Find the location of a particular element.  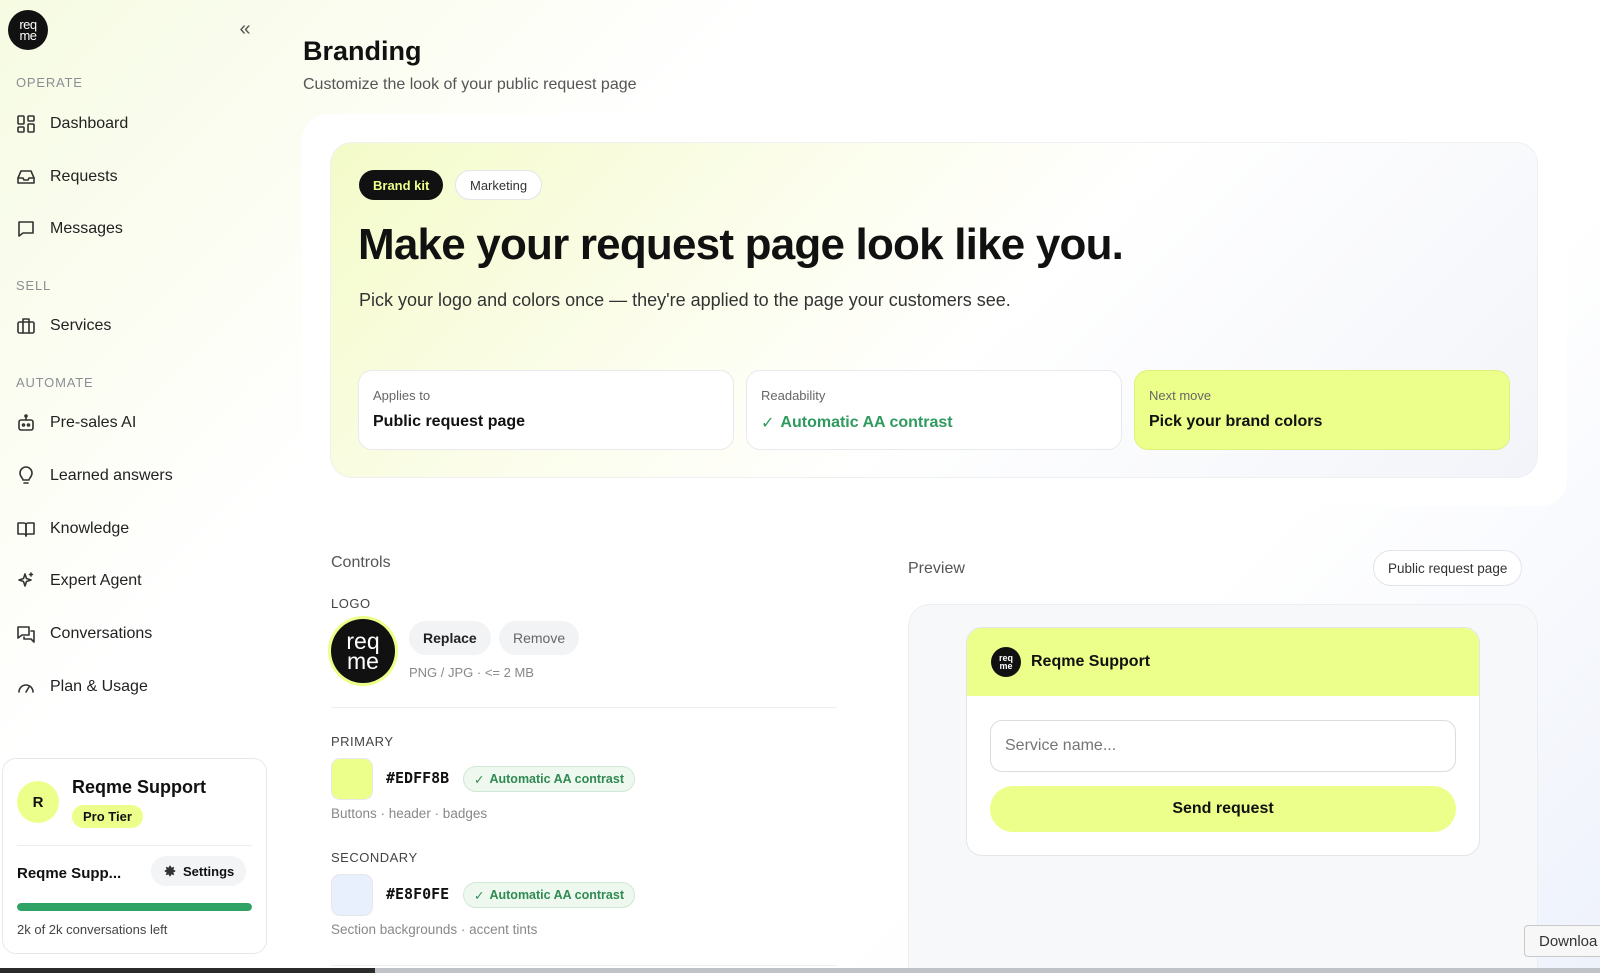

primary-aa-badge: ✓ Automatic AA contrast is located at coordinates (549, 779).